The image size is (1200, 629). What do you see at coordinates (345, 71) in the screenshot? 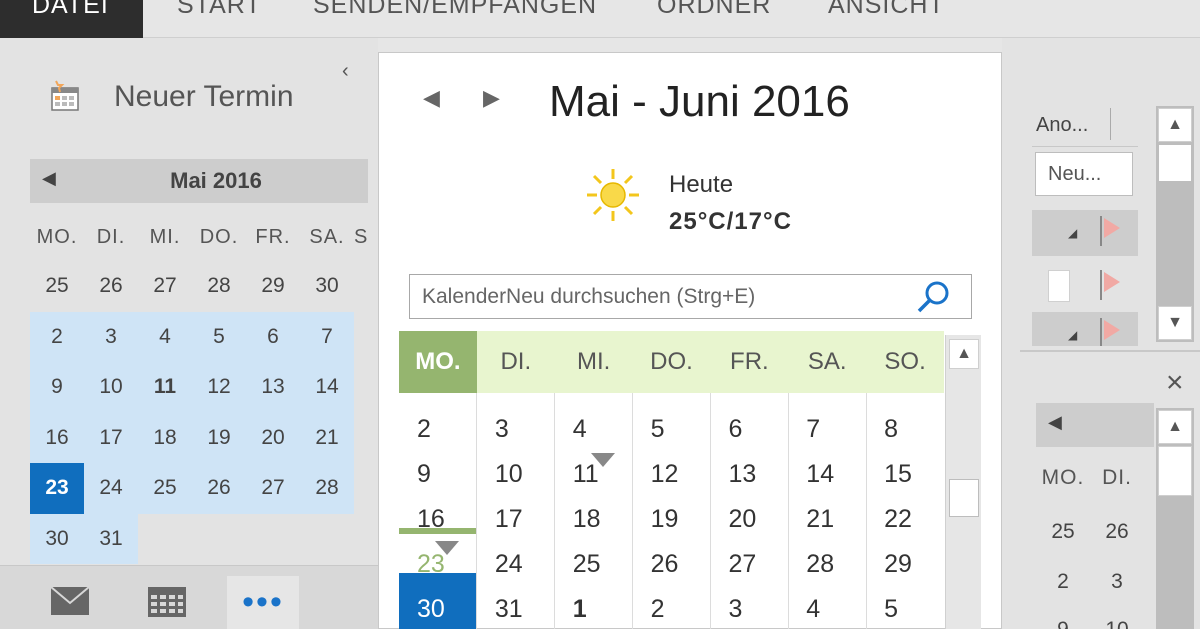
I see `collapse-pane-button: ‹` at bounding box center [345, 71].